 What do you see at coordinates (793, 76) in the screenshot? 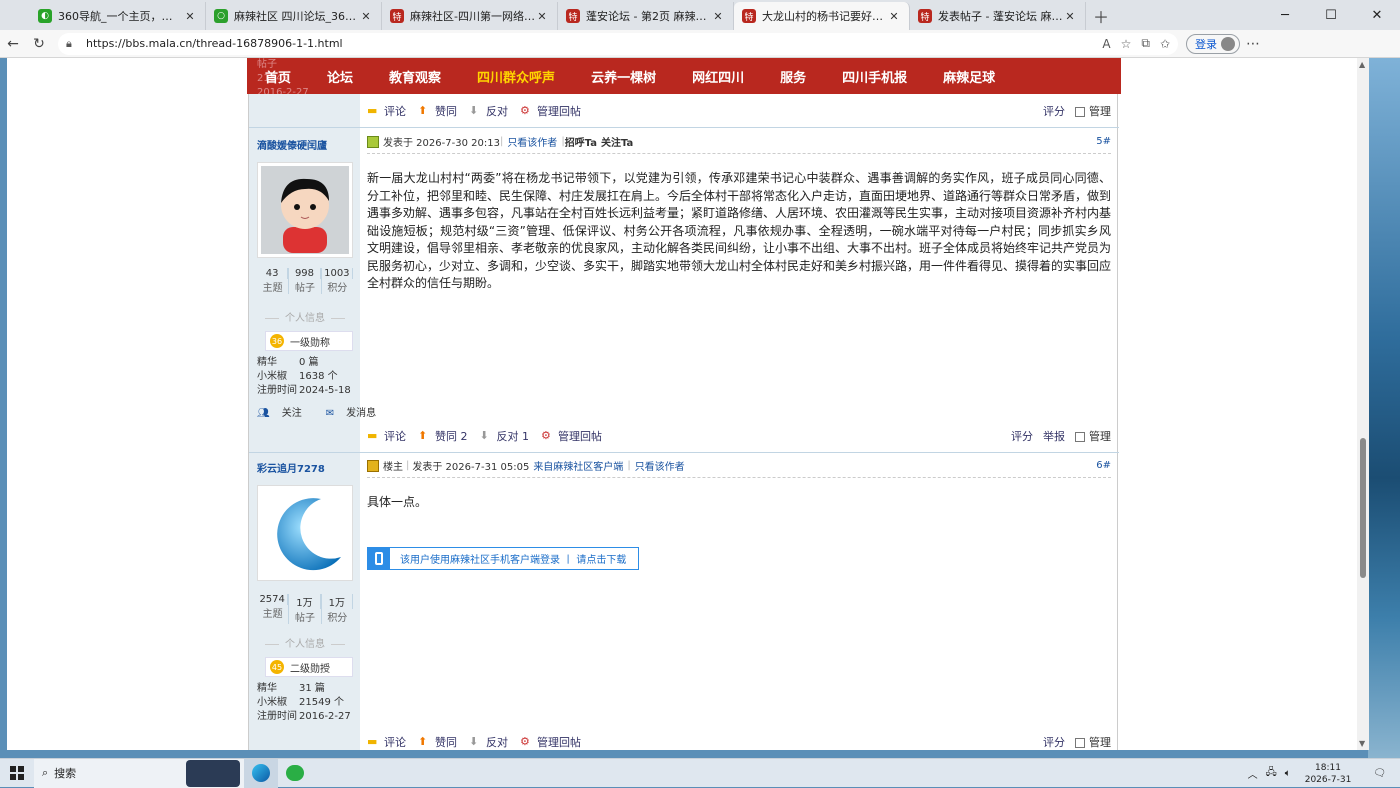
I see `nav-link: 服务` at bounding box center [793, 76].